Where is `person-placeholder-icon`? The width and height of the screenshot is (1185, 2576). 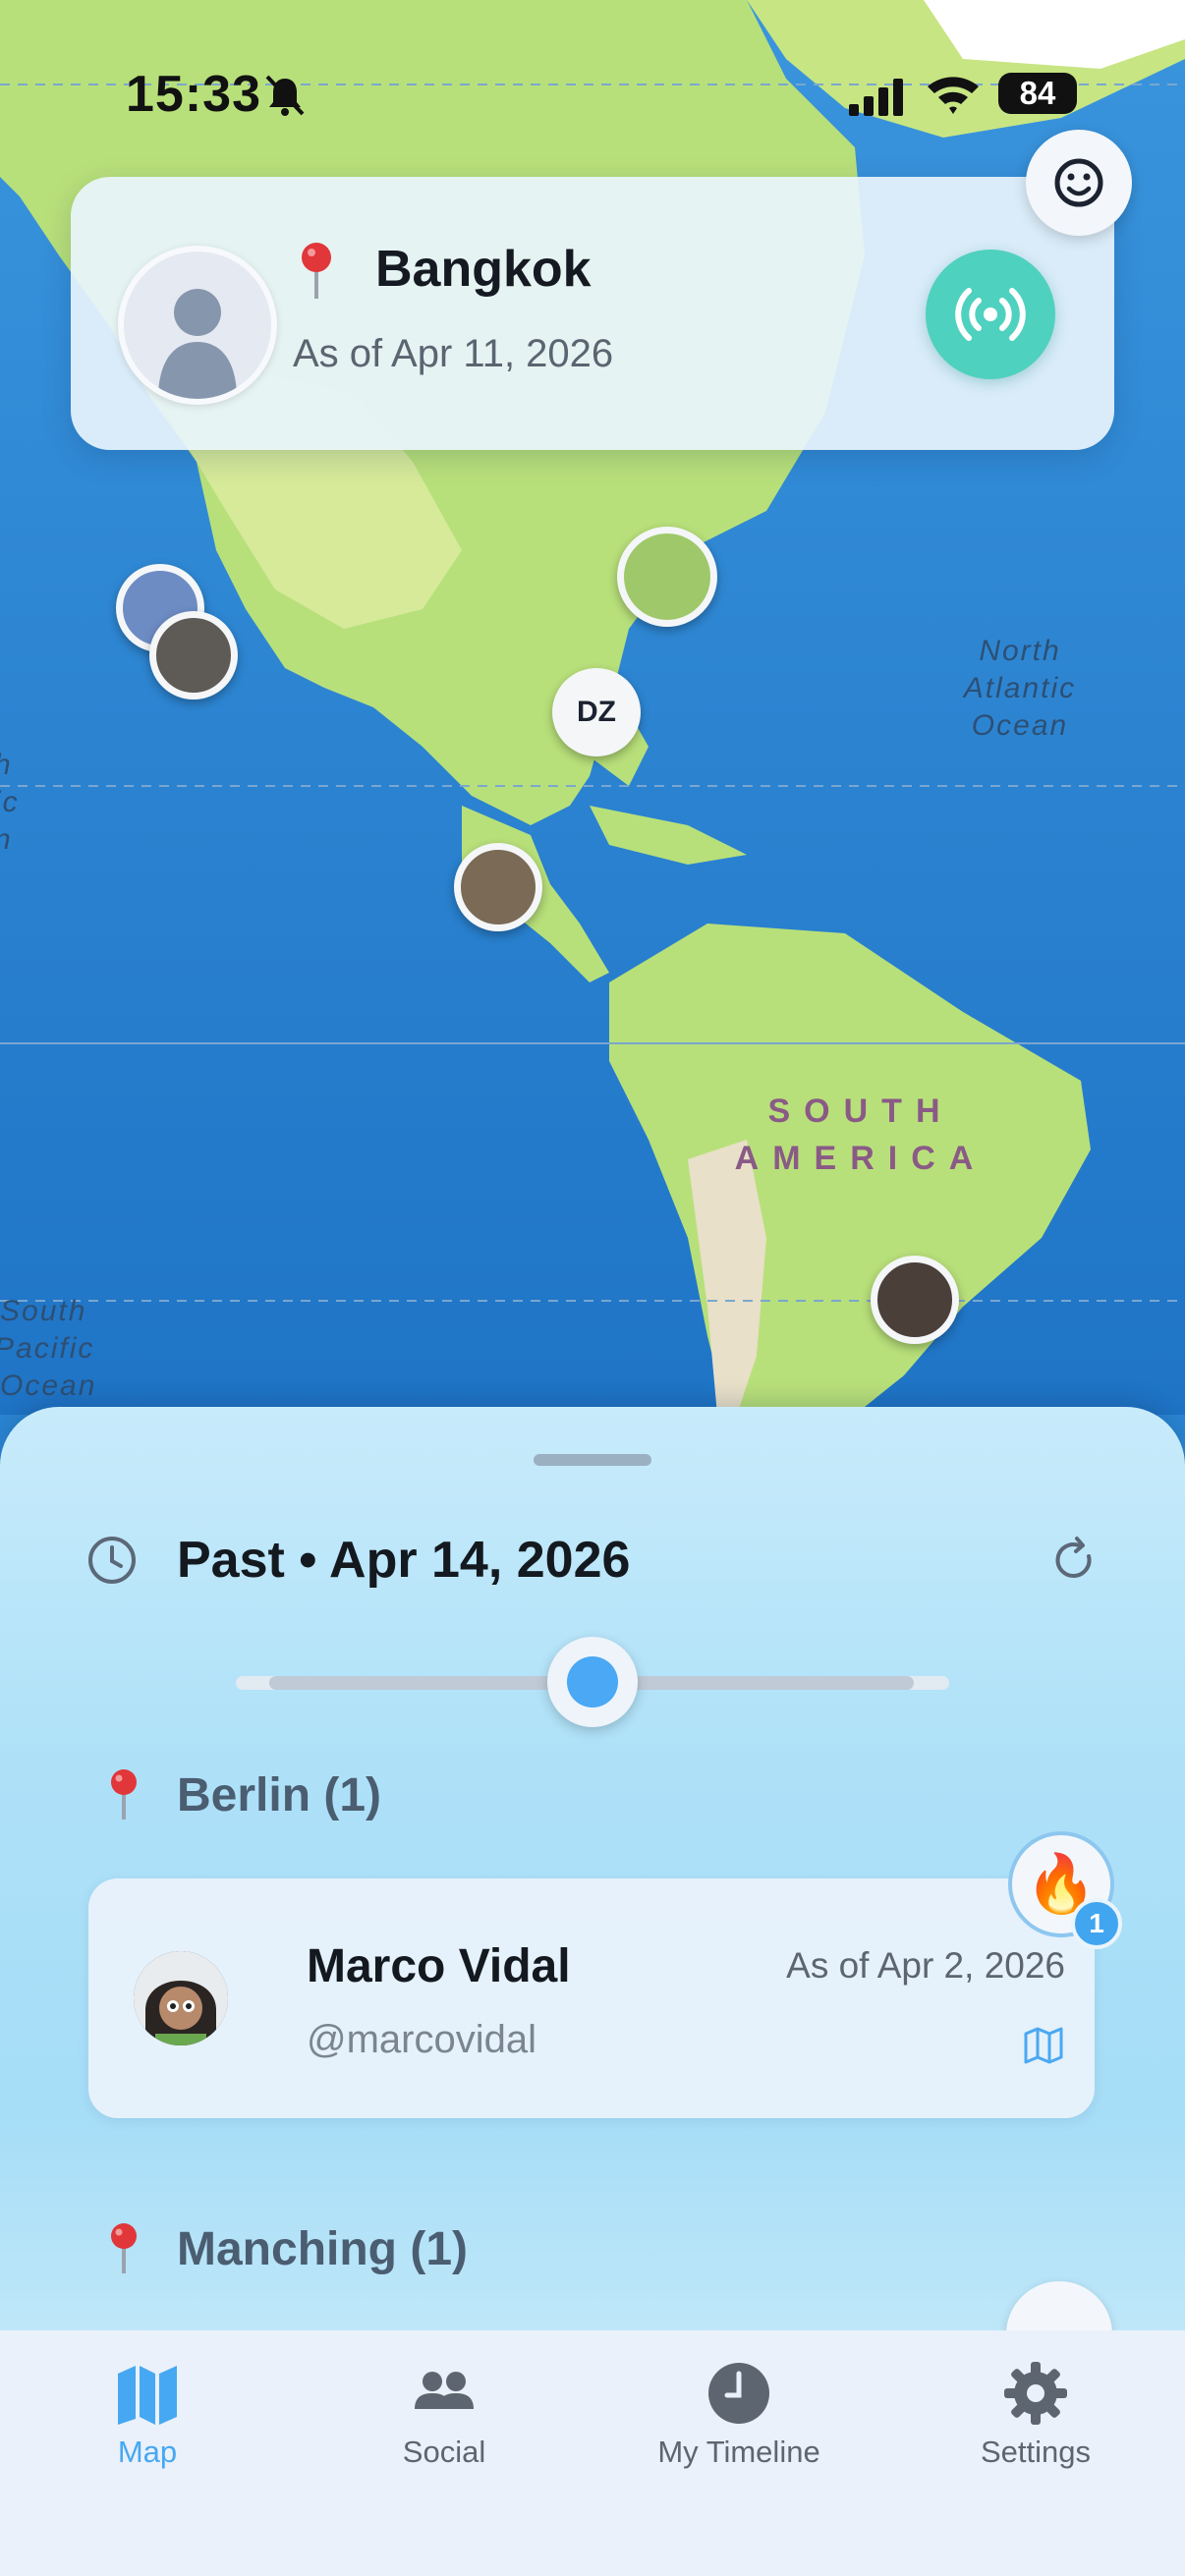
person-placeholder-icon is located at coordinates (198, 344).